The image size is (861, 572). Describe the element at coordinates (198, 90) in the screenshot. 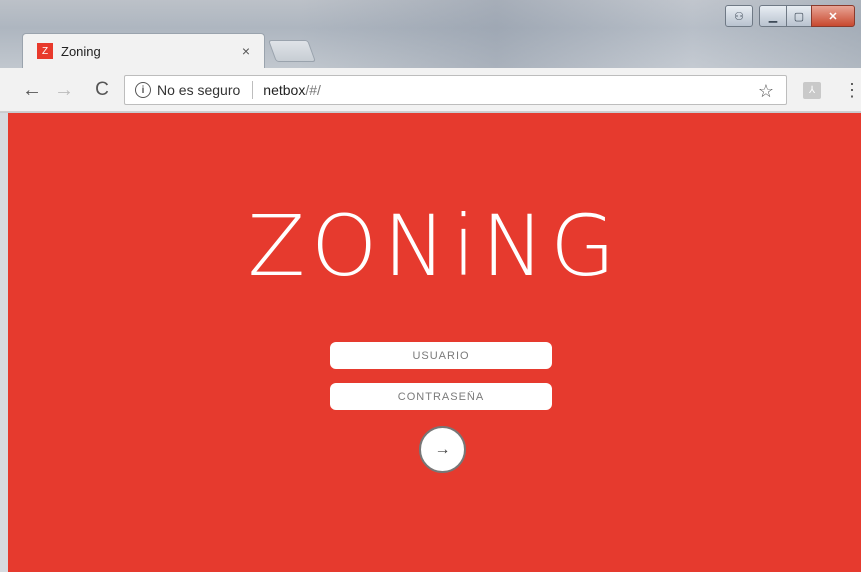

I see `security-label: No es seguro` at that location.